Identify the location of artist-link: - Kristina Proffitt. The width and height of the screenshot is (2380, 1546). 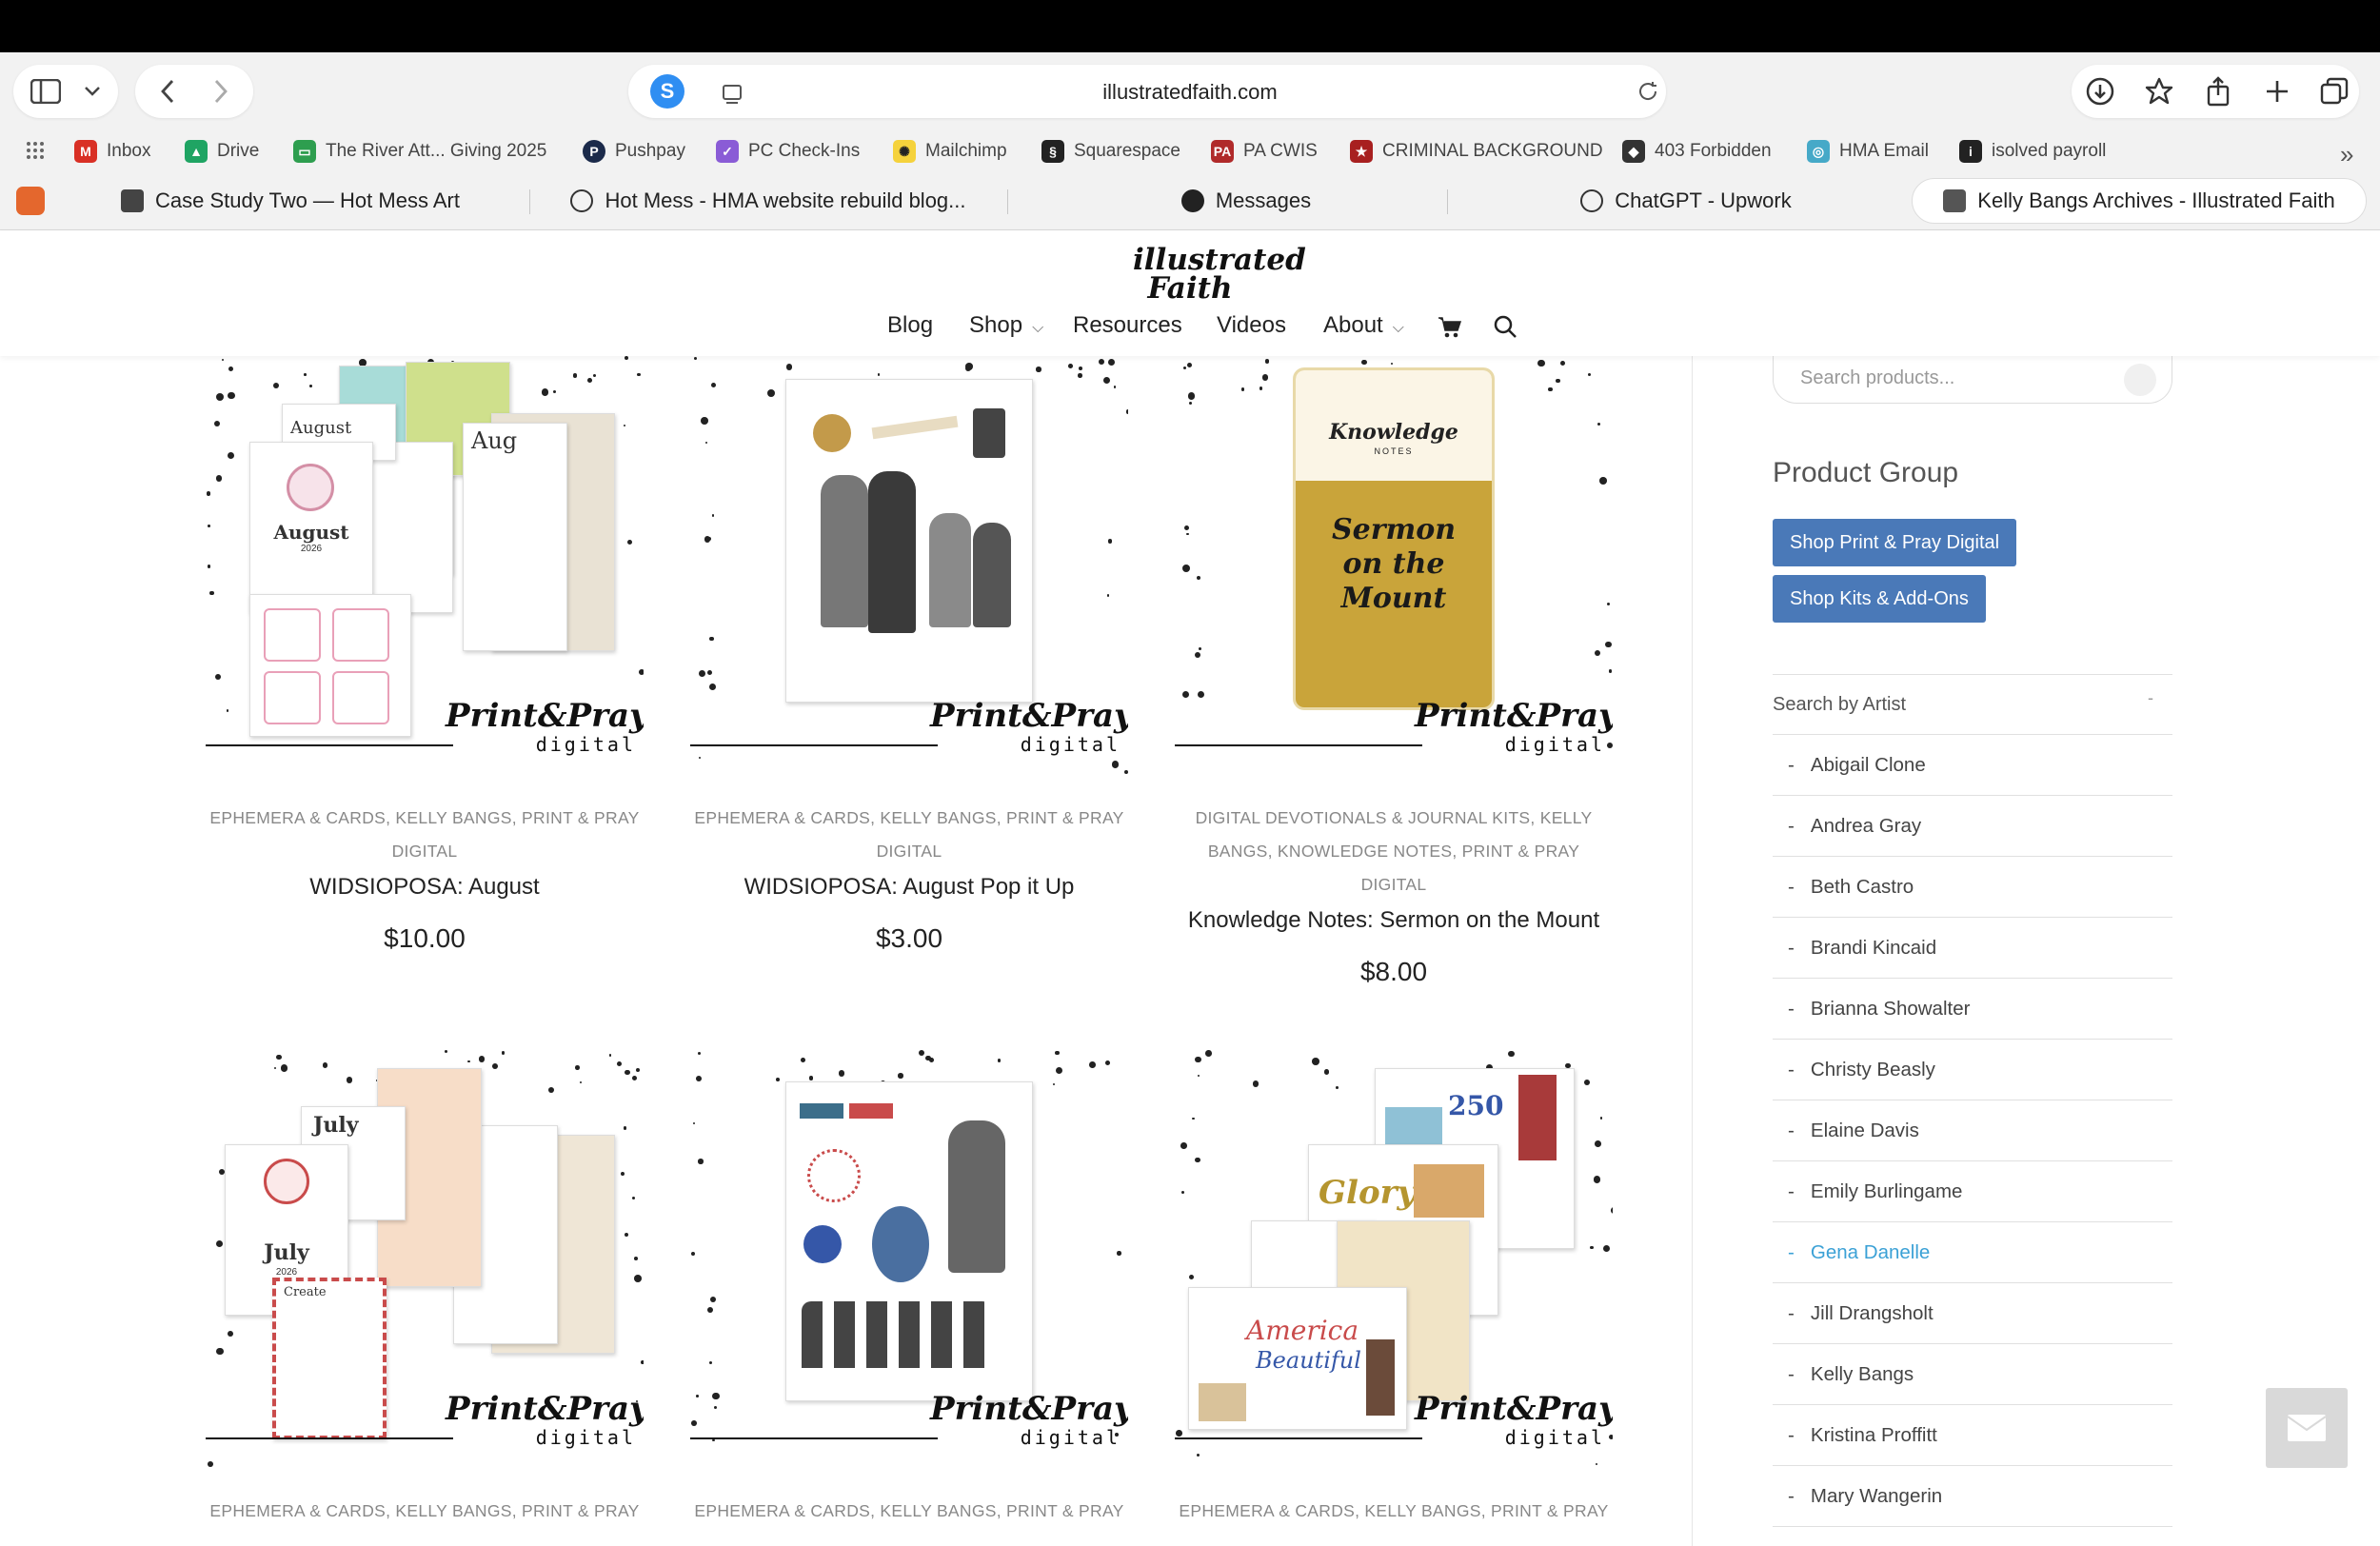
(1972, 1435).